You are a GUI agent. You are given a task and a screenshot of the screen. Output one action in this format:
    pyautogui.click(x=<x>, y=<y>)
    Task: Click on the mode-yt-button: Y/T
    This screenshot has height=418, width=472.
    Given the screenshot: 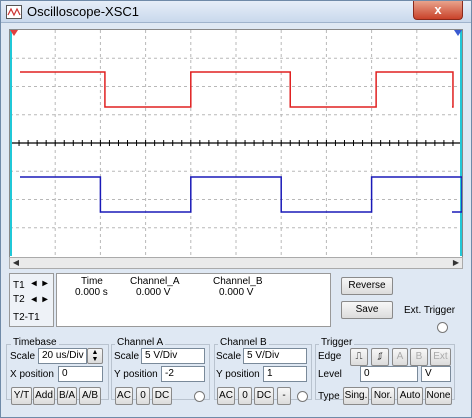 What is the action you would take?
    pyautogui.click(x=21, y=396)
    